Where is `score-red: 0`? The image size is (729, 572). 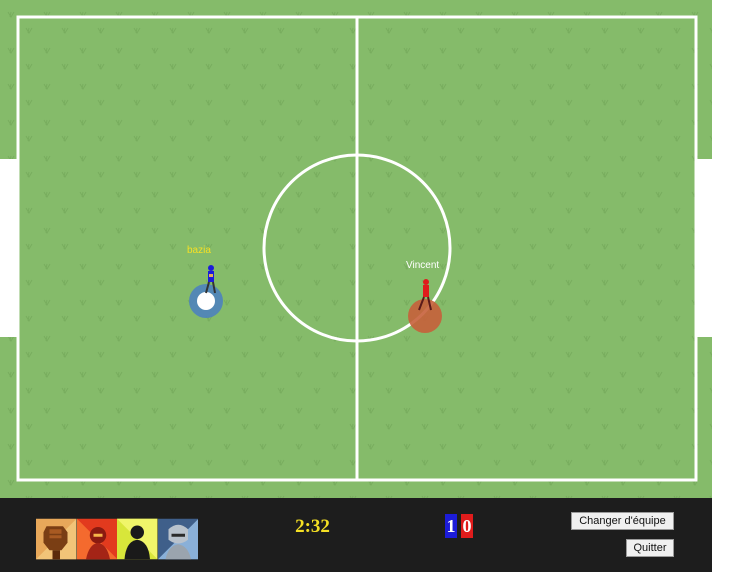 score-red: 0 is located at coordinates (467, 526).